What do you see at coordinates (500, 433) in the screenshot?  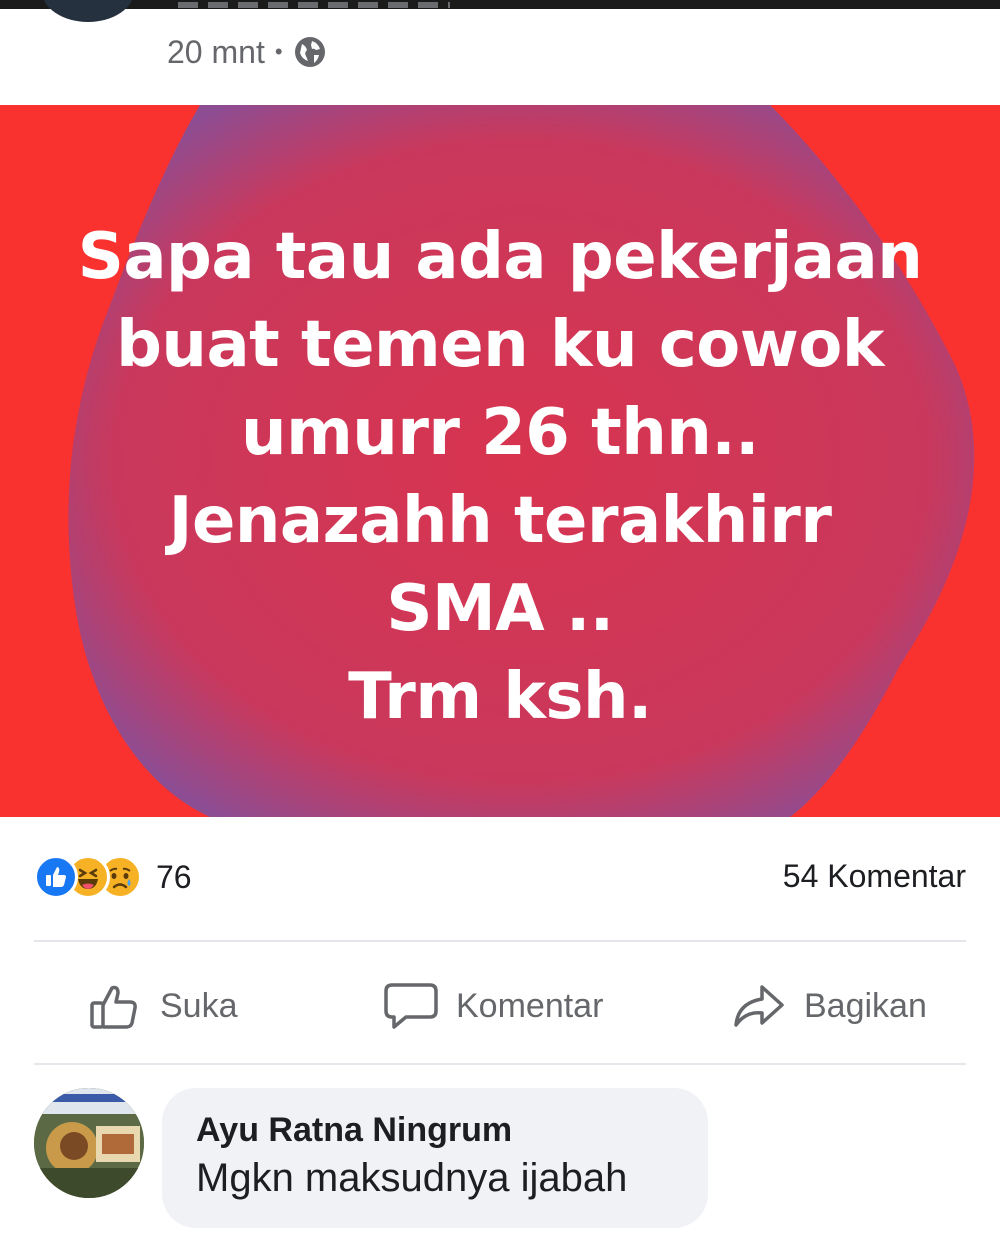 I see `post-text-line: umurr 26 thn..` at bounding box center [500, 433].